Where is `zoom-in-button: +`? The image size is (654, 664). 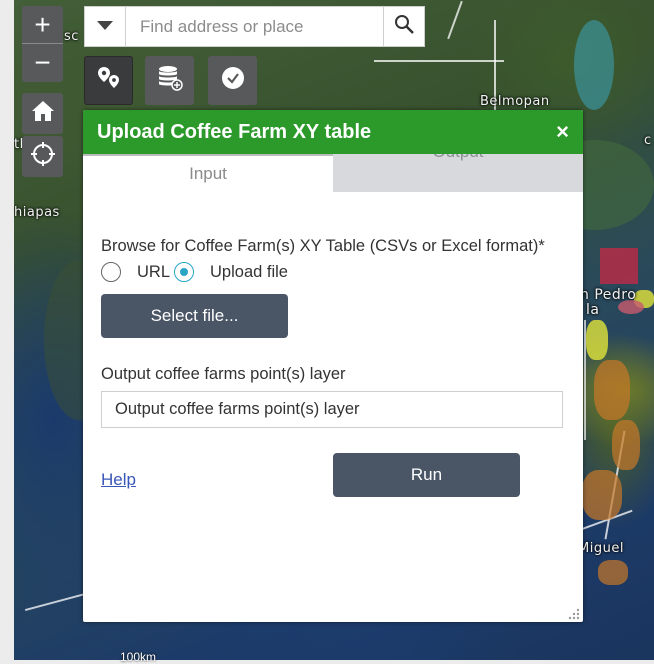
zoom-in-button: + is located at coordinates (42, 25).